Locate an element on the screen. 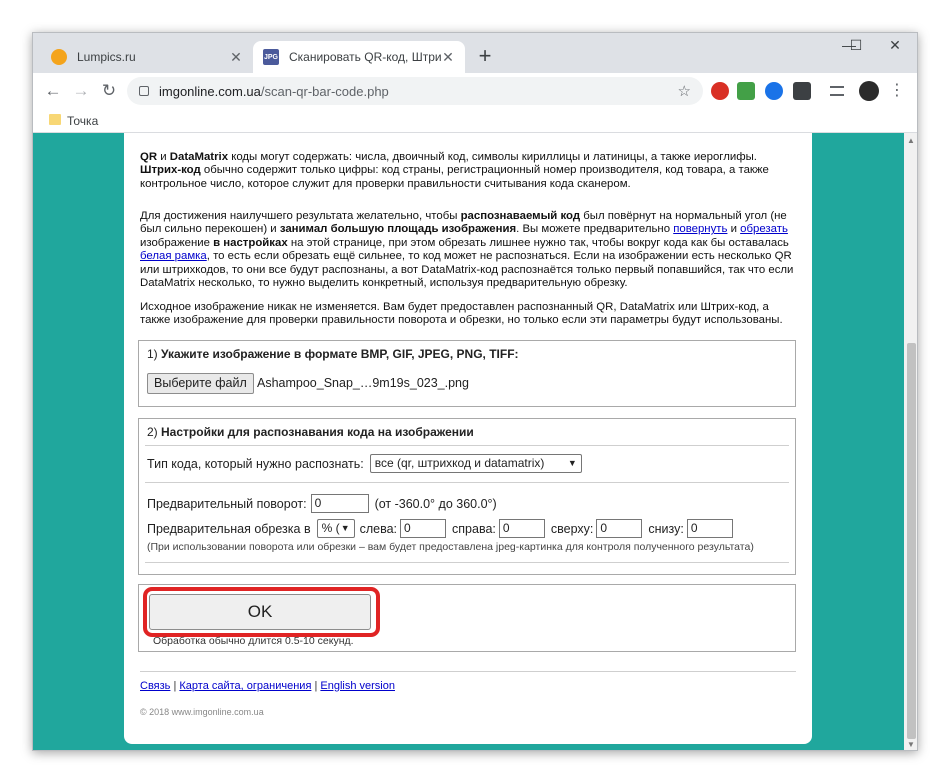 The height and width of the screenshot is (783, 950). rotate-label: Предварительный поворот: is located at coordinates (227, 503).